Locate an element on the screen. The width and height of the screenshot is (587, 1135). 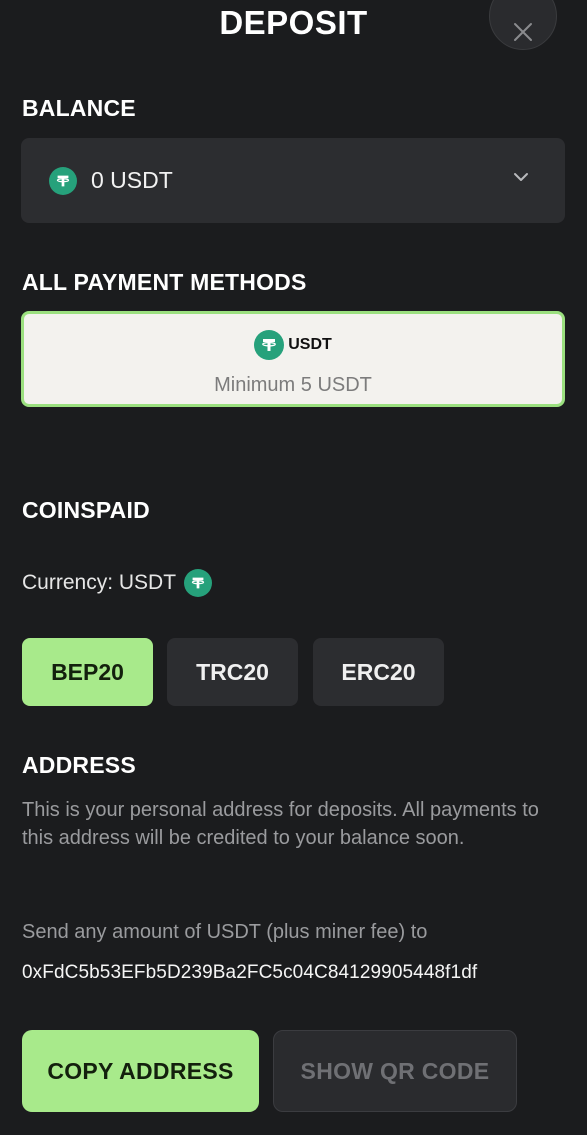
payment-methods-heading: ALL PAYMENT METHODS is located at coordinates (164, 282).